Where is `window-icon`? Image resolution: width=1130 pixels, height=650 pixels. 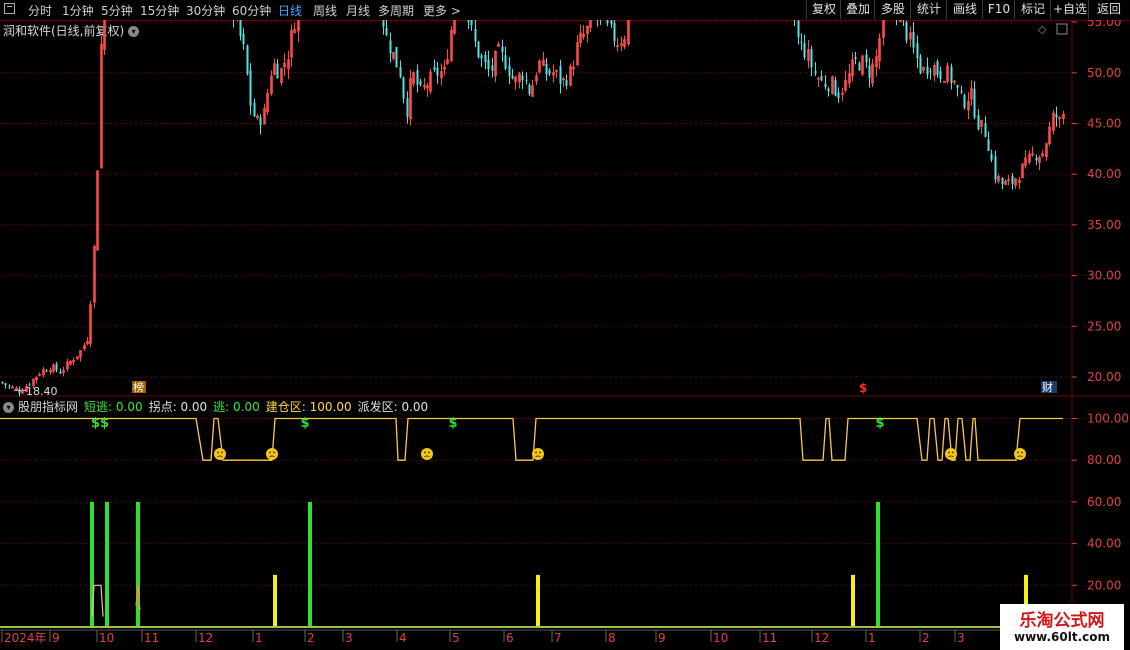 window-icon is located at coordinates (9, 8).